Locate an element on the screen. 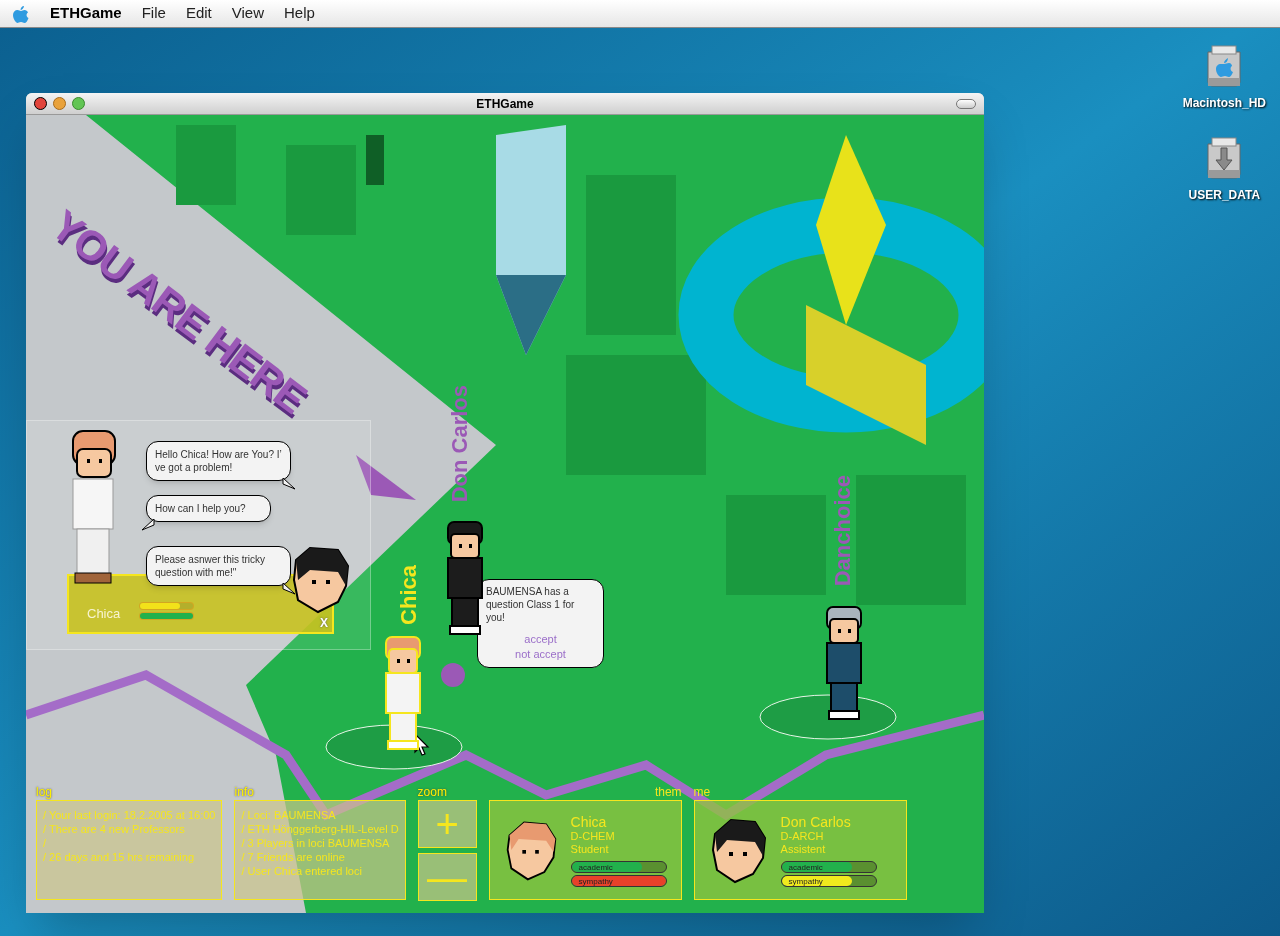 The image size is (1280, 936). close-button is located at coordinates (40, 103).